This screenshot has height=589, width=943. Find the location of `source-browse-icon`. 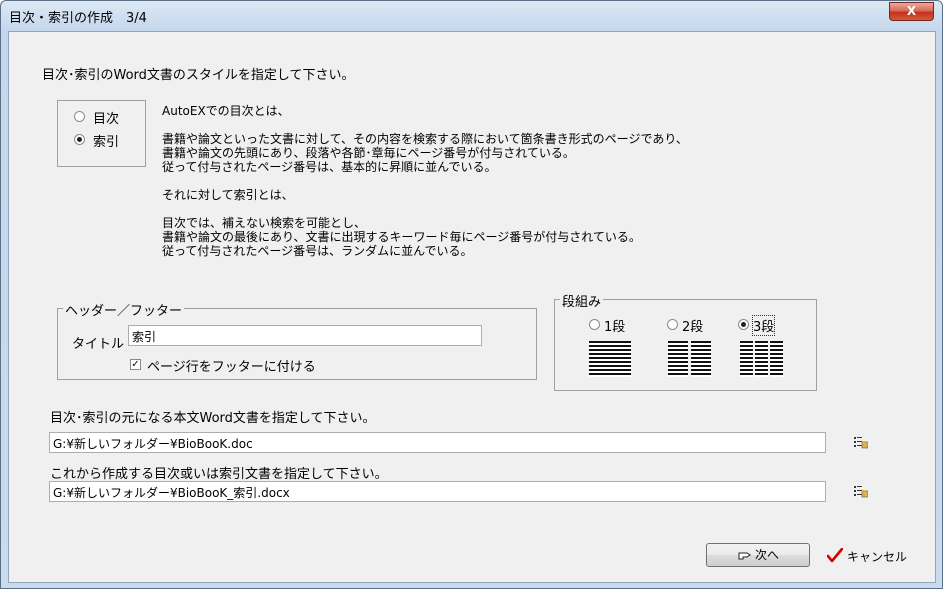

source-browse-icon is located at coordinates (861, 443).